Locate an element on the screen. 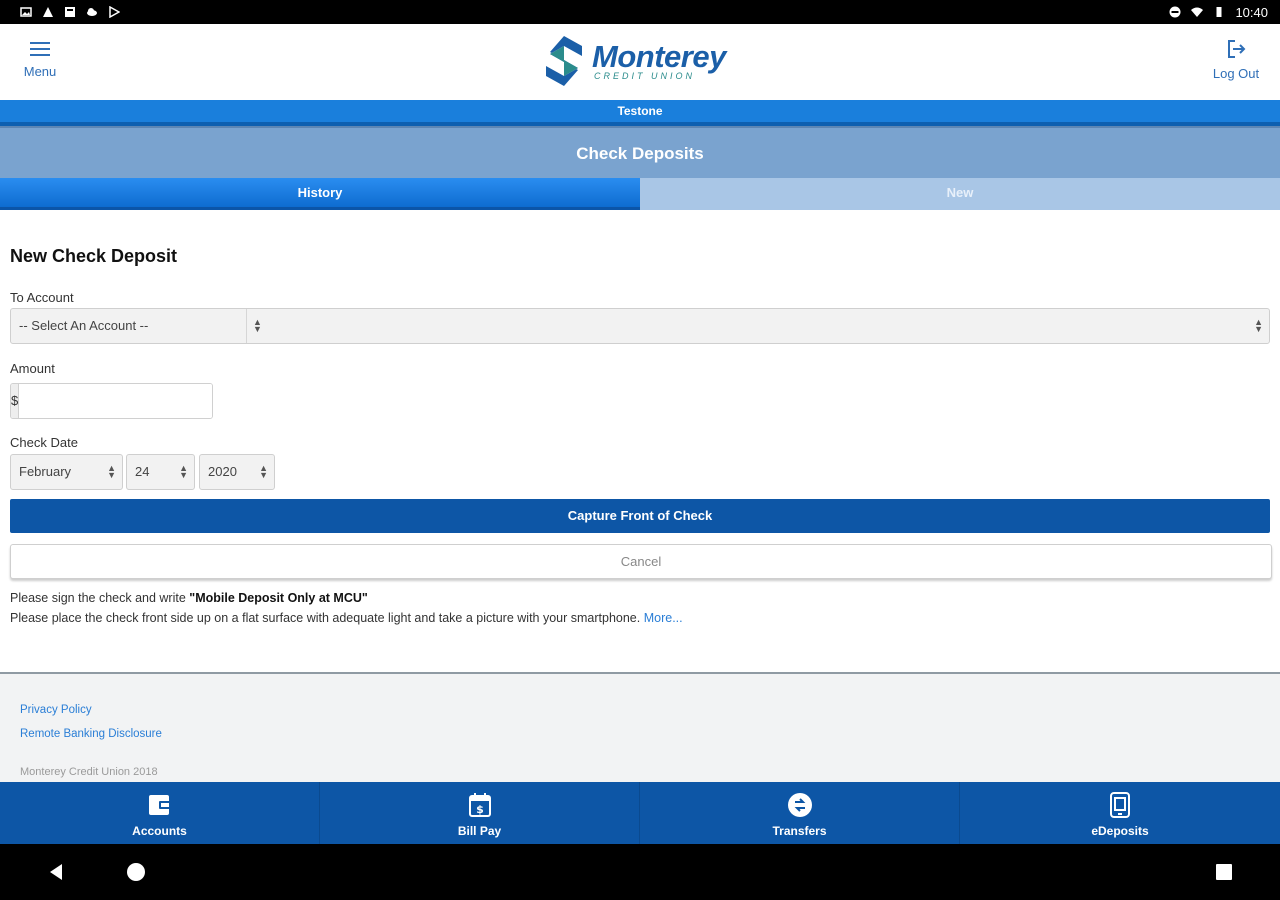 The height and width of the screenshot is (900, 1280). logout-button: Log Out is located at coordinates (1236, 59).